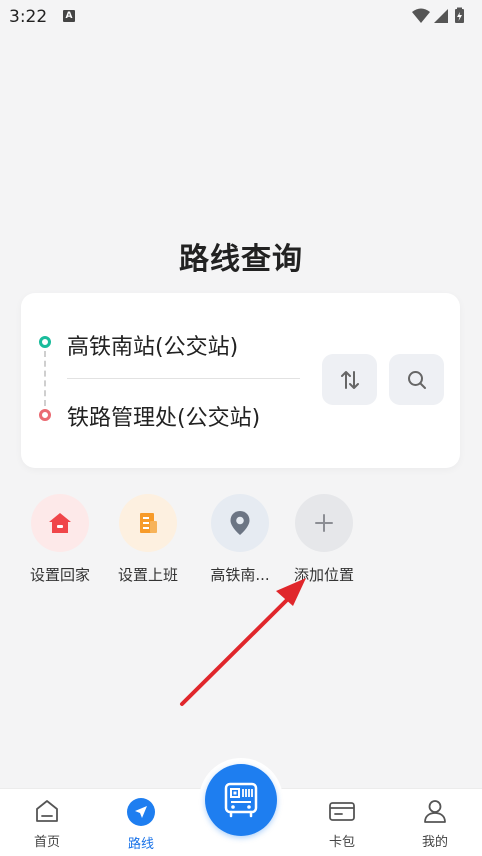  I want to click on quick-label: 设置上班, so click(147, 575).